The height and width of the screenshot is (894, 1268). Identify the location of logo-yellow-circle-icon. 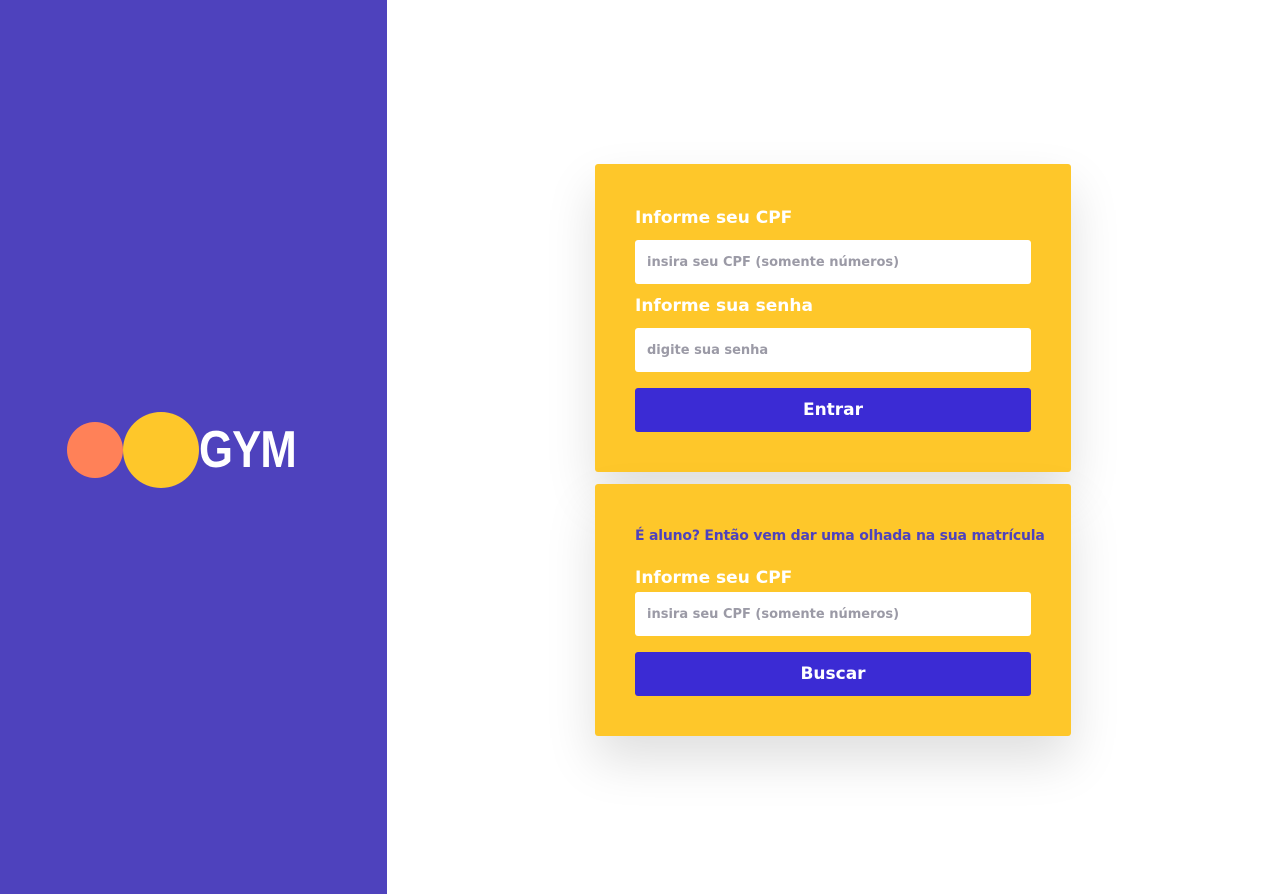
(161, 450).